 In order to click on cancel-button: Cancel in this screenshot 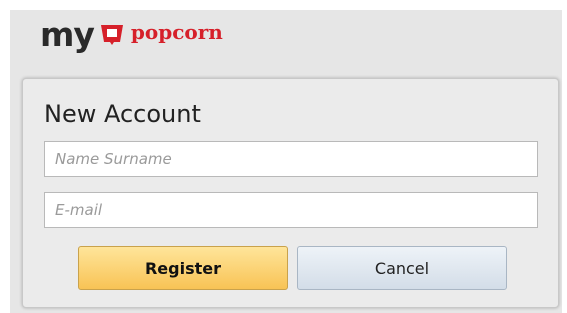, I will do `click(402, 268)`.